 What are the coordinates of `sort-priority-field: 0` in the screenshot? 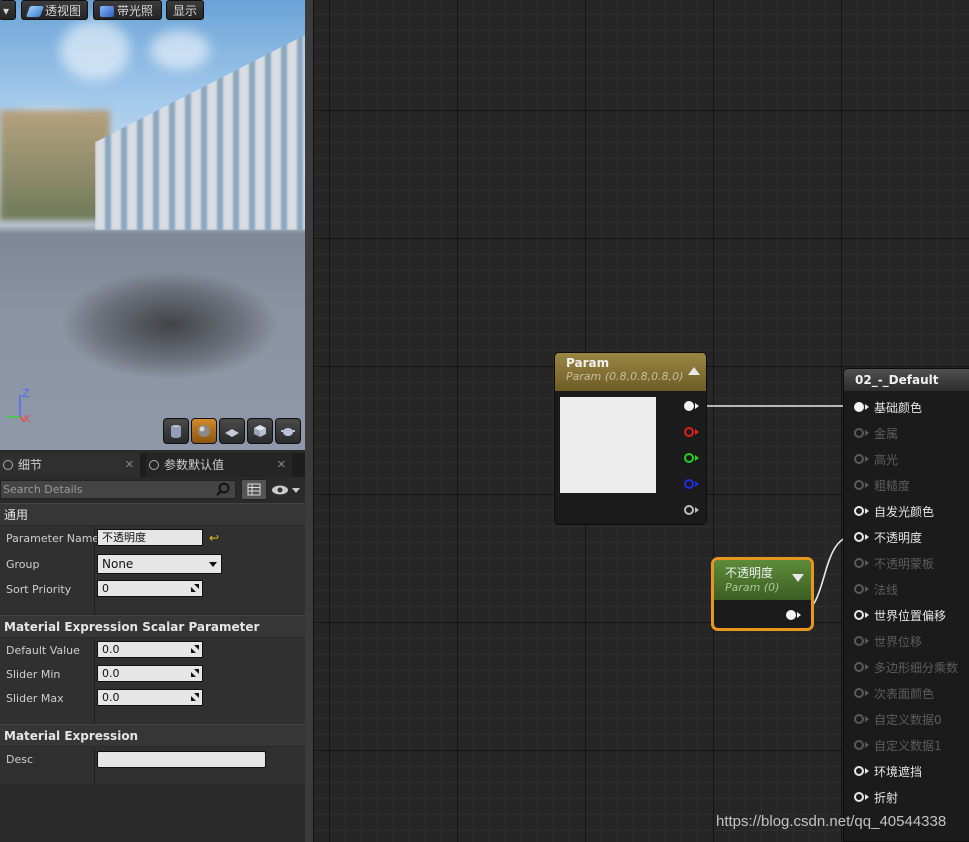 It's located at (150, 588).